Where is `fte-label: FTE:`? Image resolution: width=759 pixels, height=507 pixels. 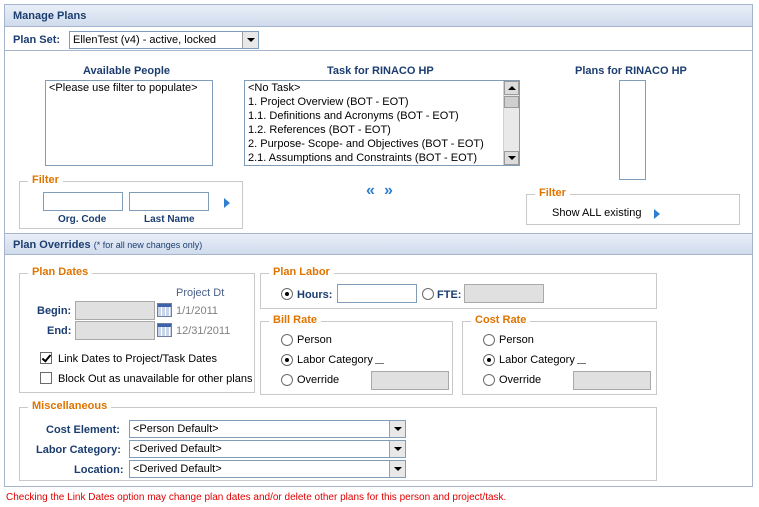 fte-label: FTE: is located at coordinates (449, 295).